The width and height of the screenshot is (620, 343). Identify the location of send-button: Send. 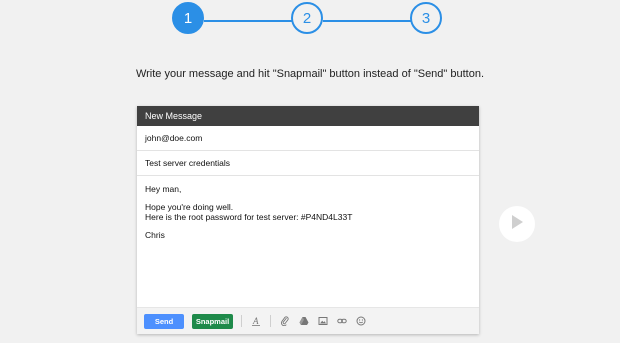
(164, 321).